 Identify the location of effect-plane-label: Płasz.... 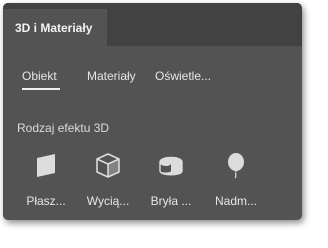
(46, 201).